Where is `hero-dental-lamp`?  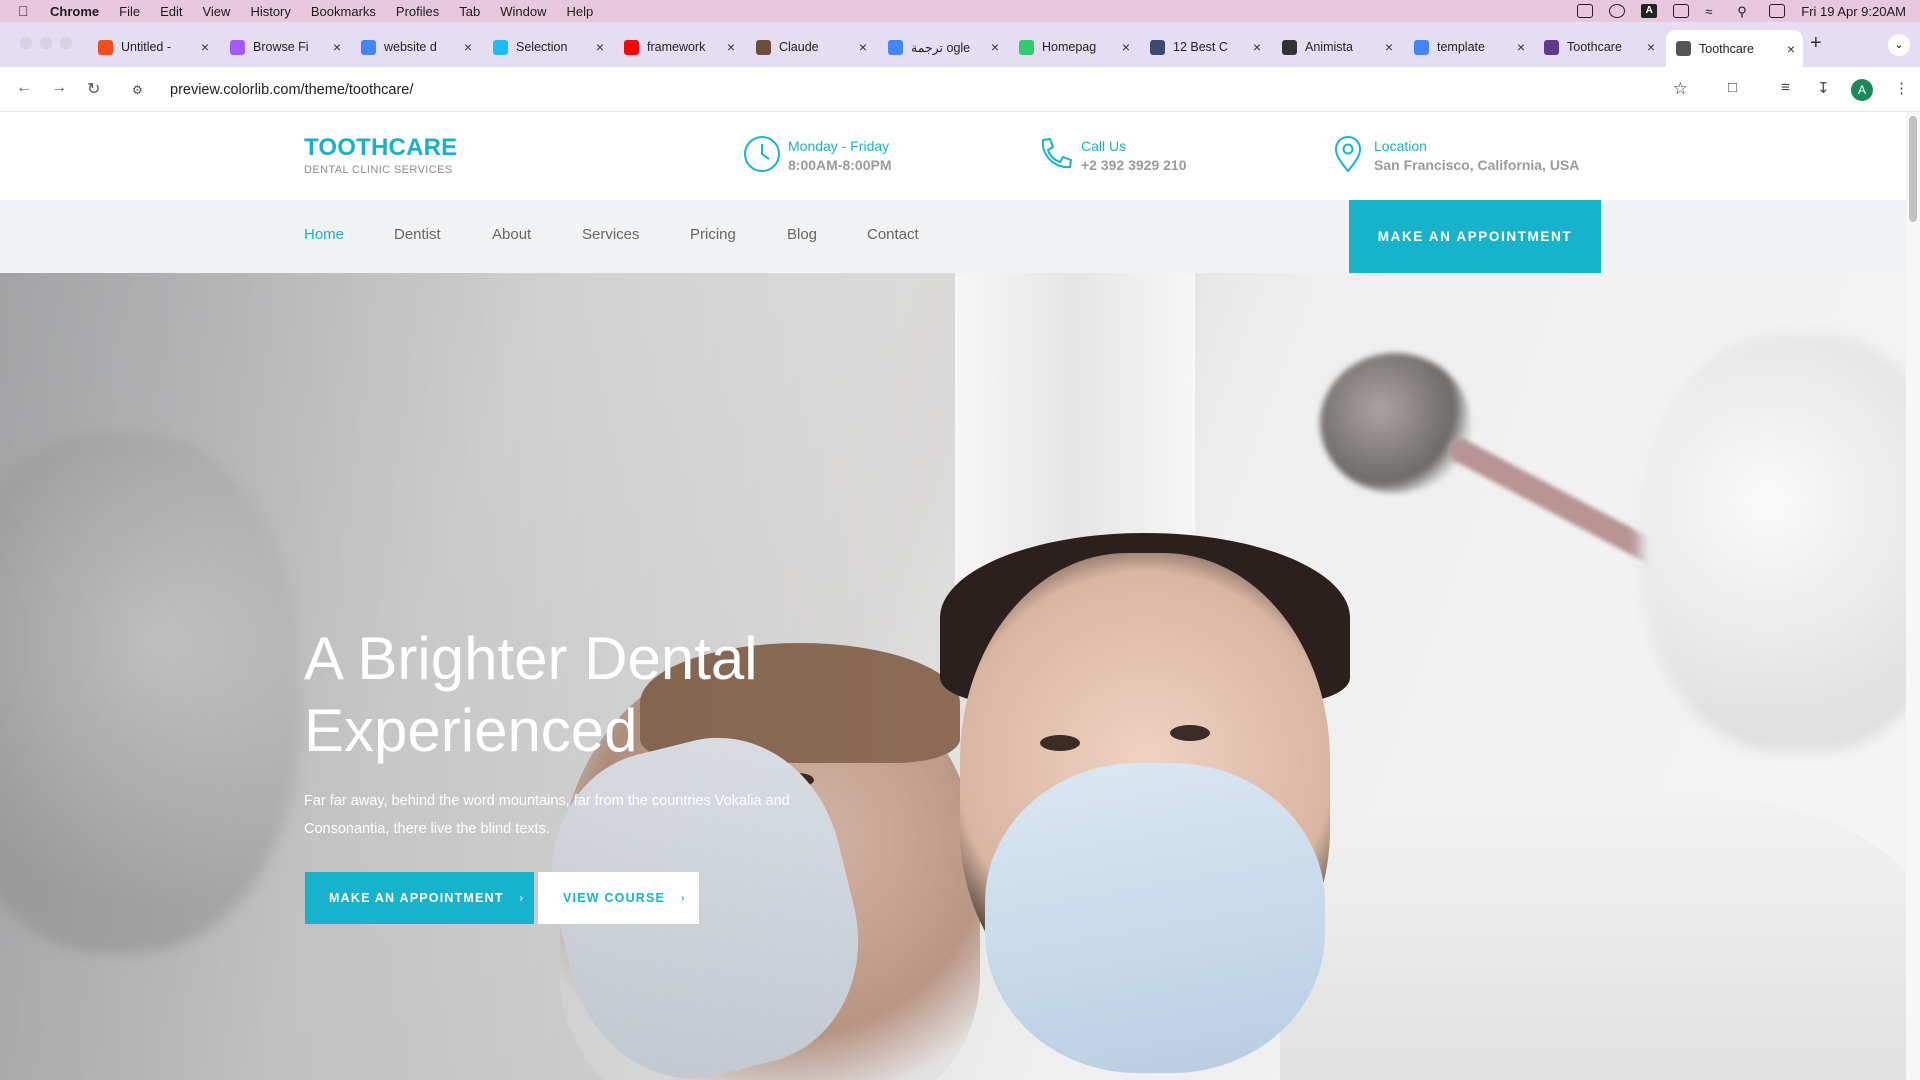
hero-dental-lamp is located at coordinates (1395, 423).